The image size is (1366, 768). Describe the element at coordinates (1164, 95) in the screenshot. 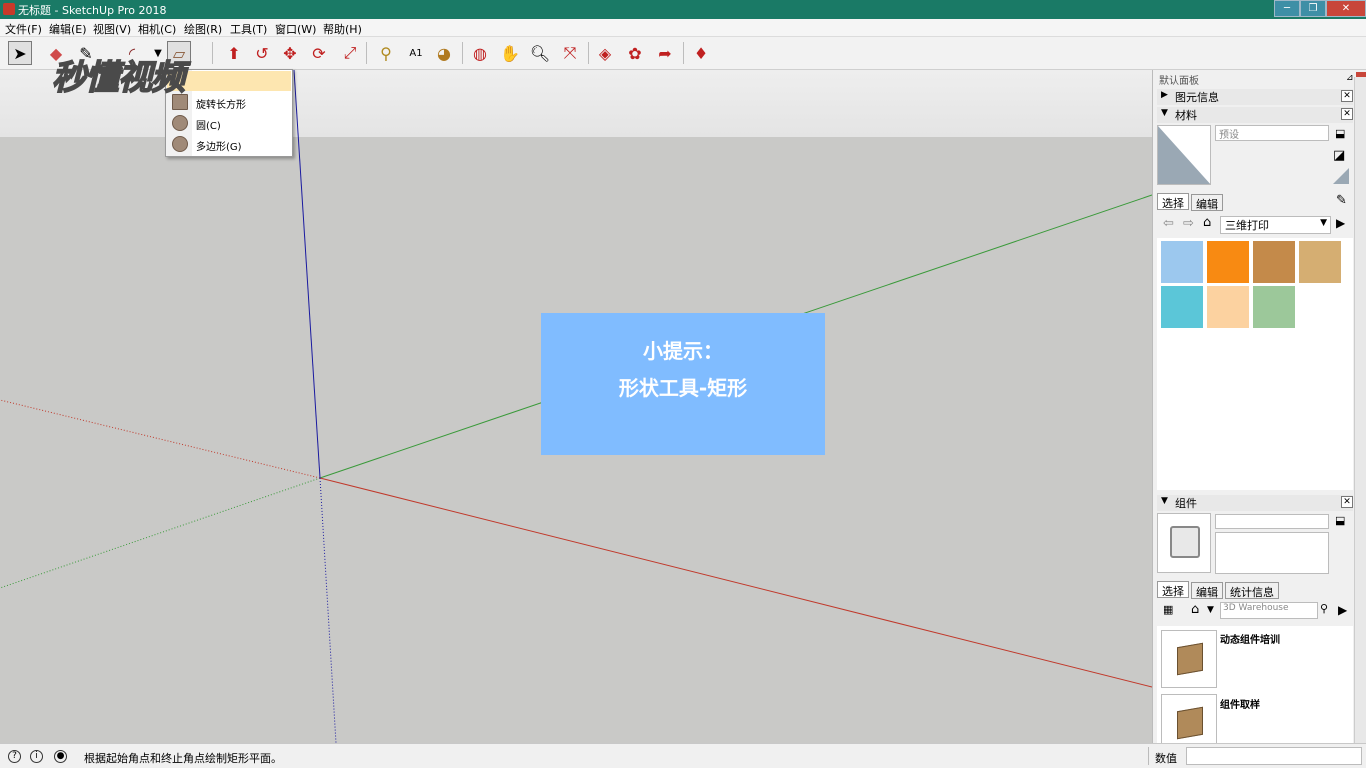

I see `expand-icon: ▶` at that location.